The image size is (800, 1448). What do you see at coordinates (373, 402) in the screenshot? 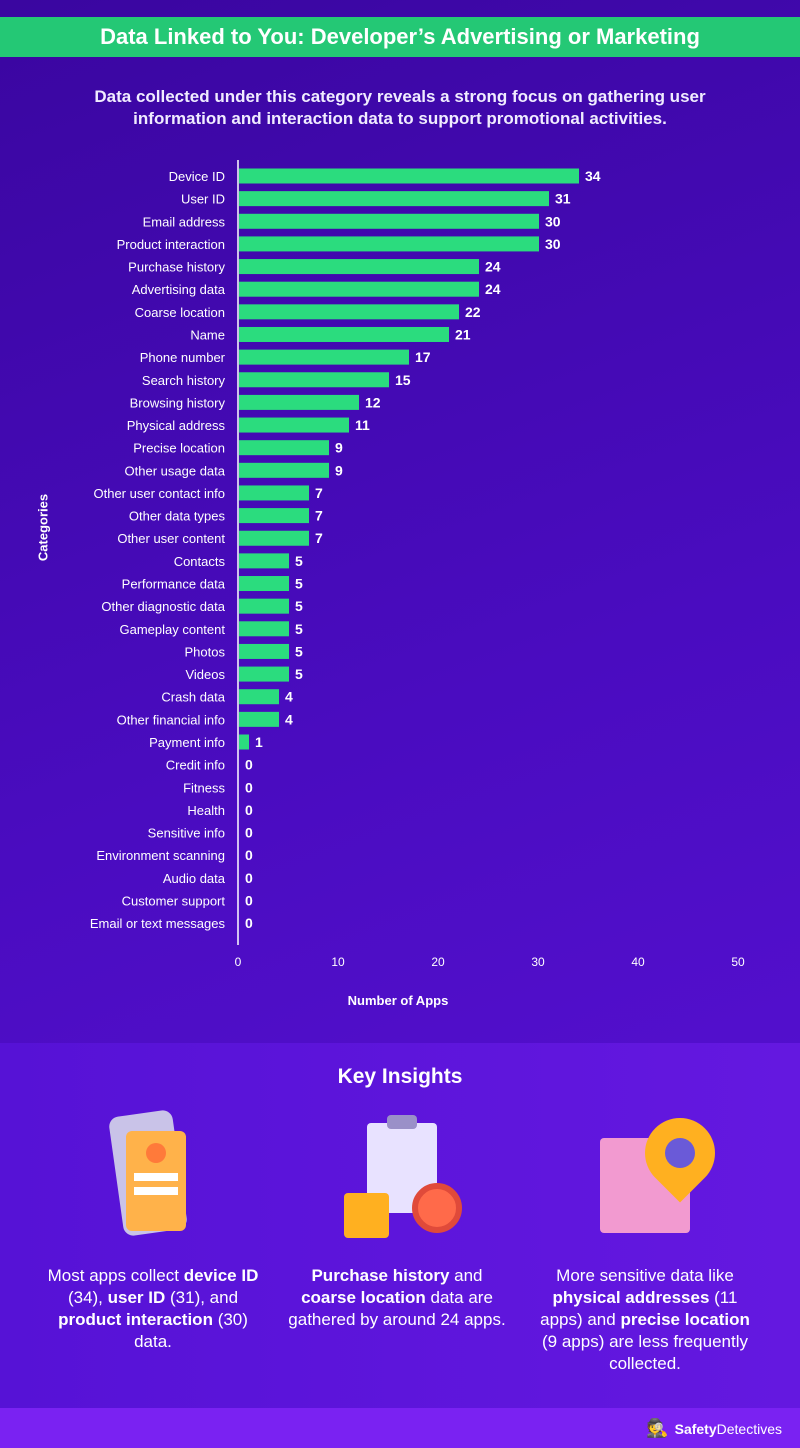
I see `data-label: 12` at bounding box center [373, 402].